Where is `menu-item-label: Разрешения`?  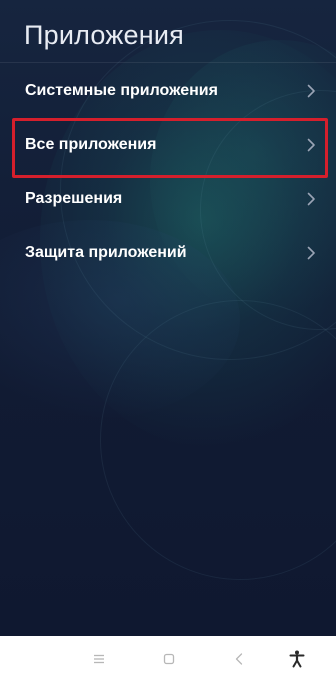 menu-item-label: Разрешения is located at coordinates (74, 198).